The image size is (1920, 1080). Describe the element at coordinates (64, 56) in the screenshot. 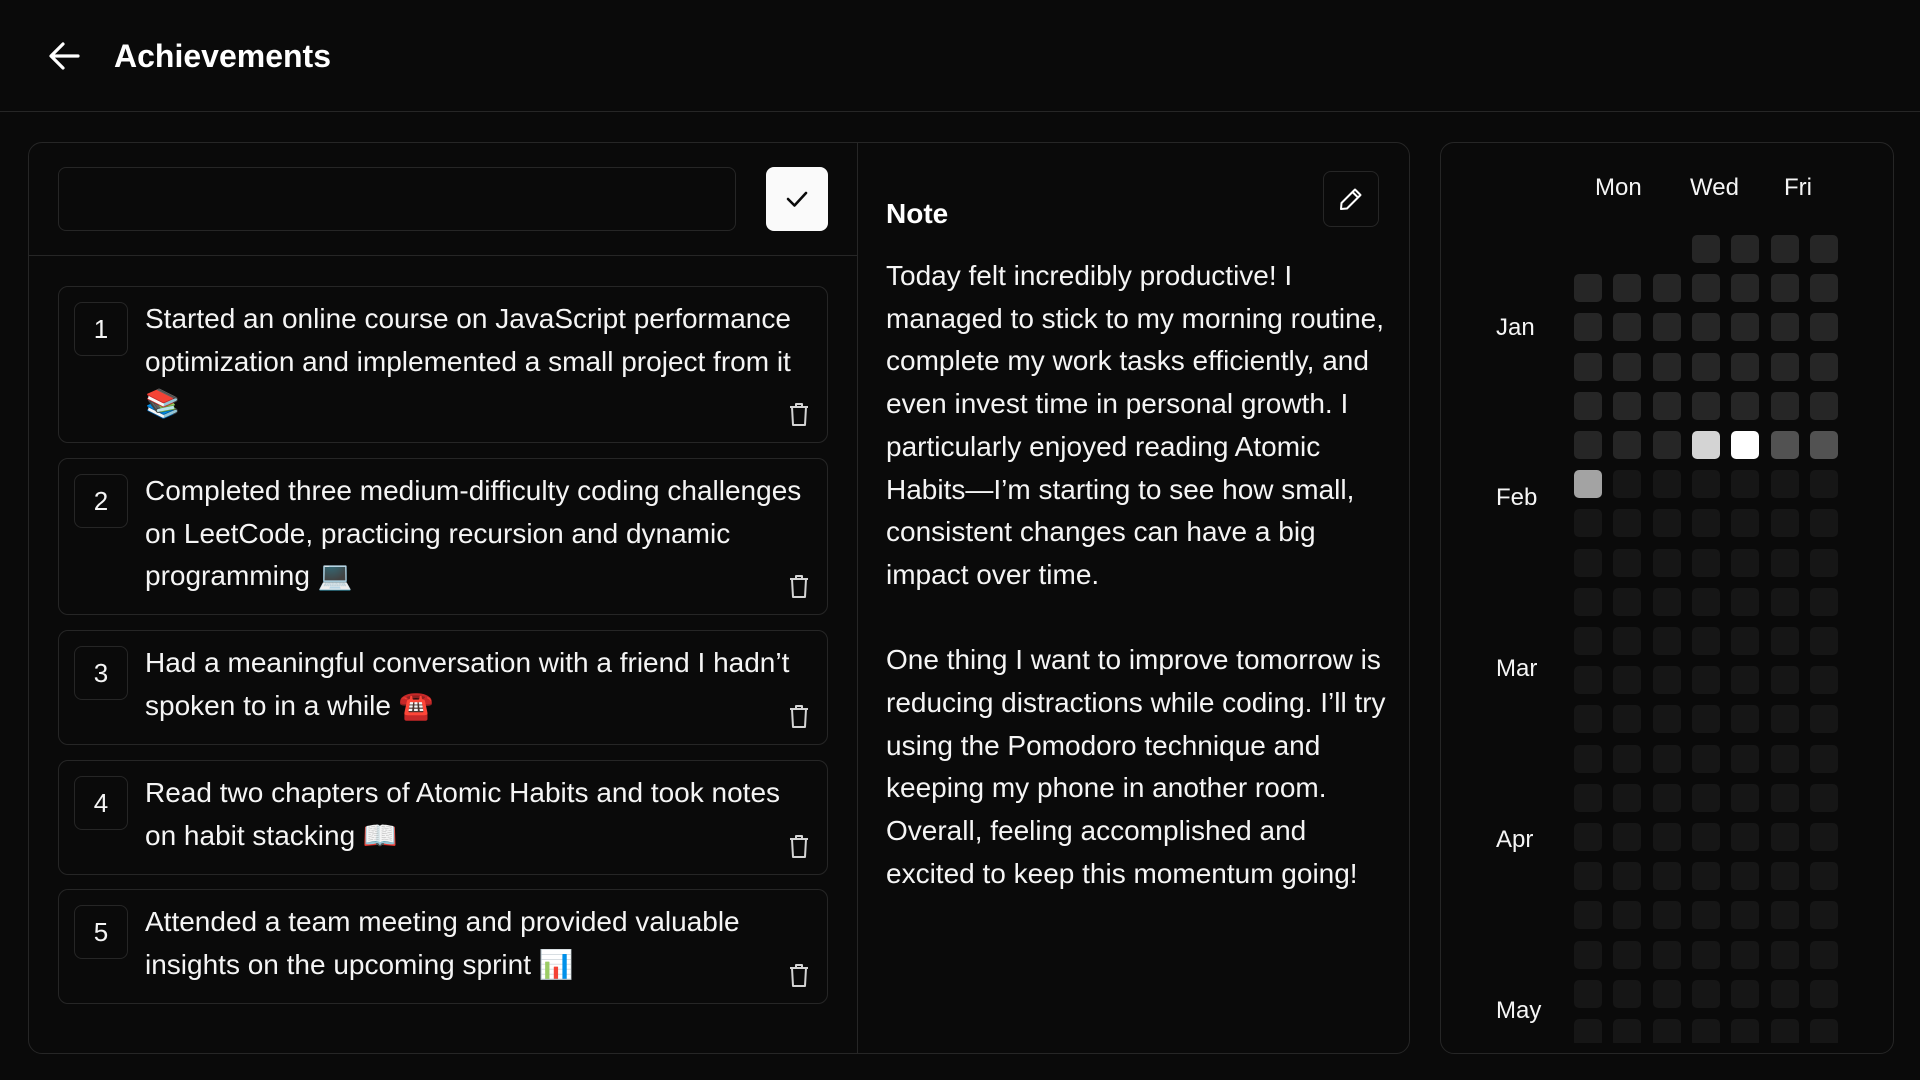

I see `back-button` at that location.